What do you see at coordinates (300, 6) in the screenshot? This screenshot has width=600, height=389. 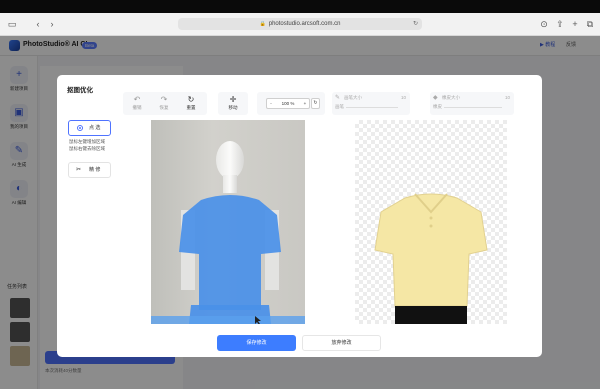 I see `top-black-bar` at bounding box center [300, 6].